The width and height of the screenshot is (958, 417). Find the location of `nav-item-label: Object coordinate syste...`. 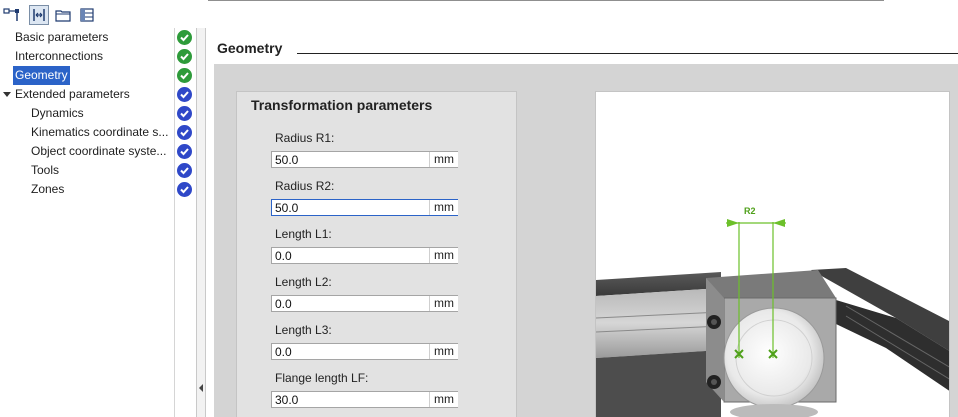

nav-item-label: Object coordinate syste... is located at coordinates (99, 151).